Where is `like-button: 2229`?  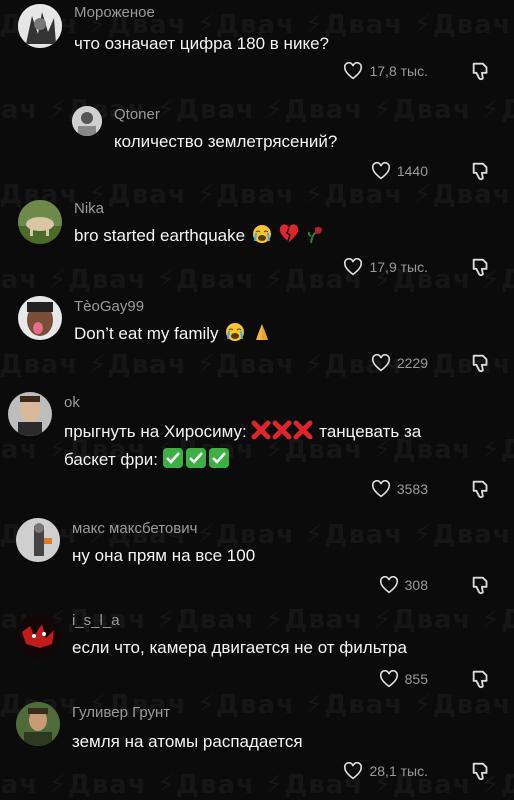 like-button: 2229 is located at coordinates (399, 363).